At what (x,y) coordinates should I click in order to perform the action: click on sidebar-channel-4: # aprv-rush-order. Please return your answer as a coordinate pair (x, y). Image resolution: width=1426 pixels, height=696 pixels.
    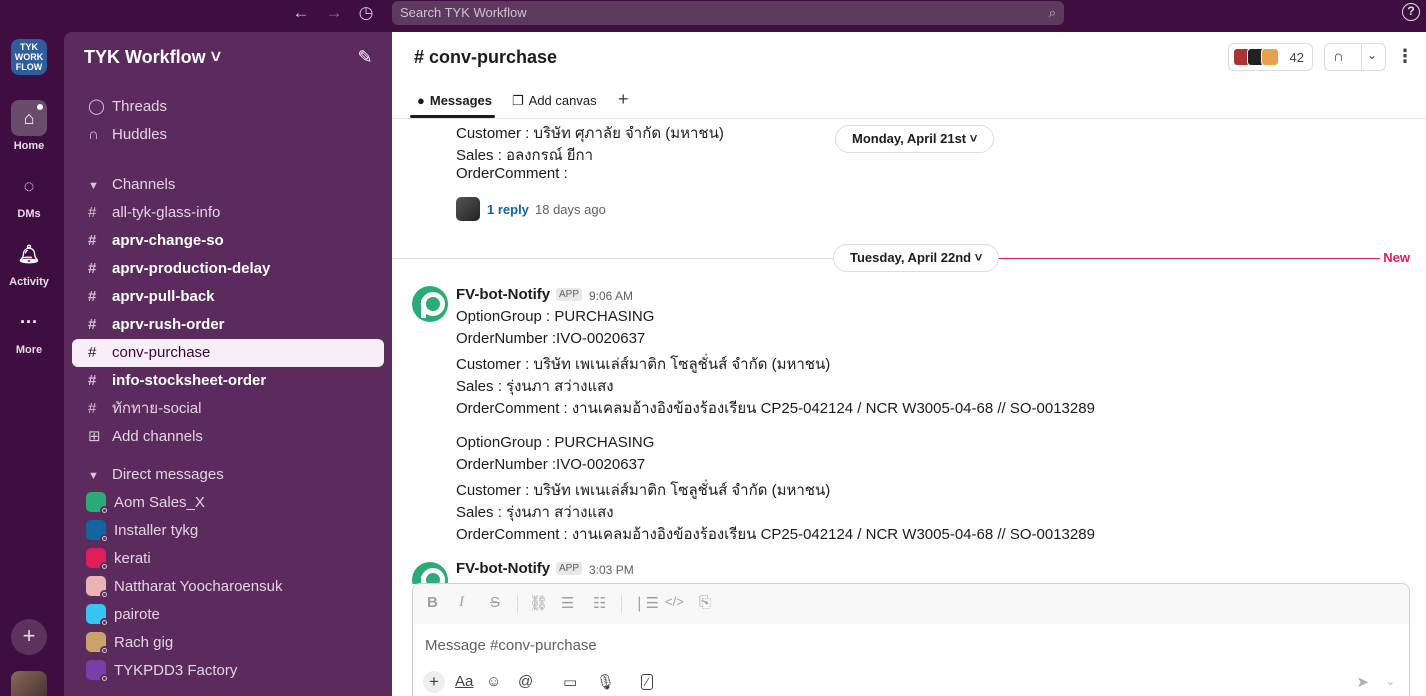
    Looking at the image, I should click on (228, 325).